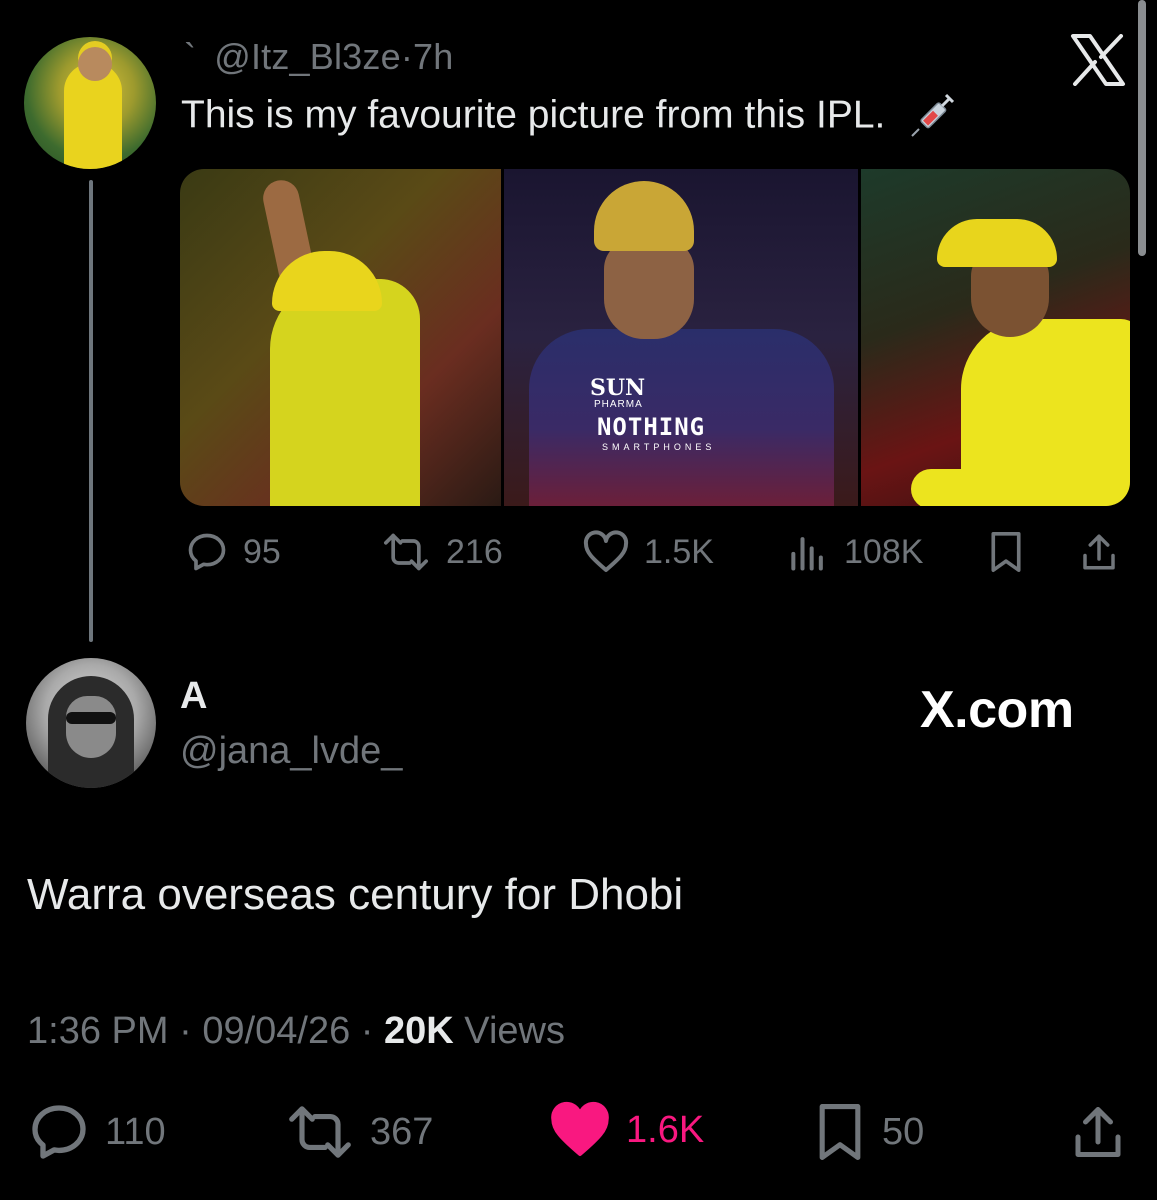 The width and height of the screenshot is (1157, 1200). Describe the element at coordinates (96, 1132) in the screenshot. I see `reply-button: 110` at that location.